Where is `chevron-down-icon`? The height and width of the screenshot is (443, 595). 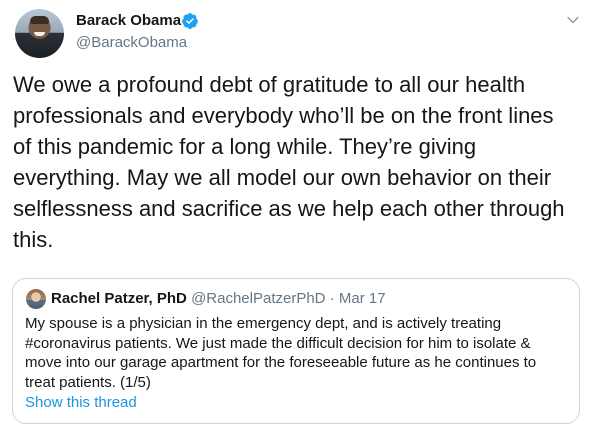
chevron-down-icon is located at coordinates (573, 20).